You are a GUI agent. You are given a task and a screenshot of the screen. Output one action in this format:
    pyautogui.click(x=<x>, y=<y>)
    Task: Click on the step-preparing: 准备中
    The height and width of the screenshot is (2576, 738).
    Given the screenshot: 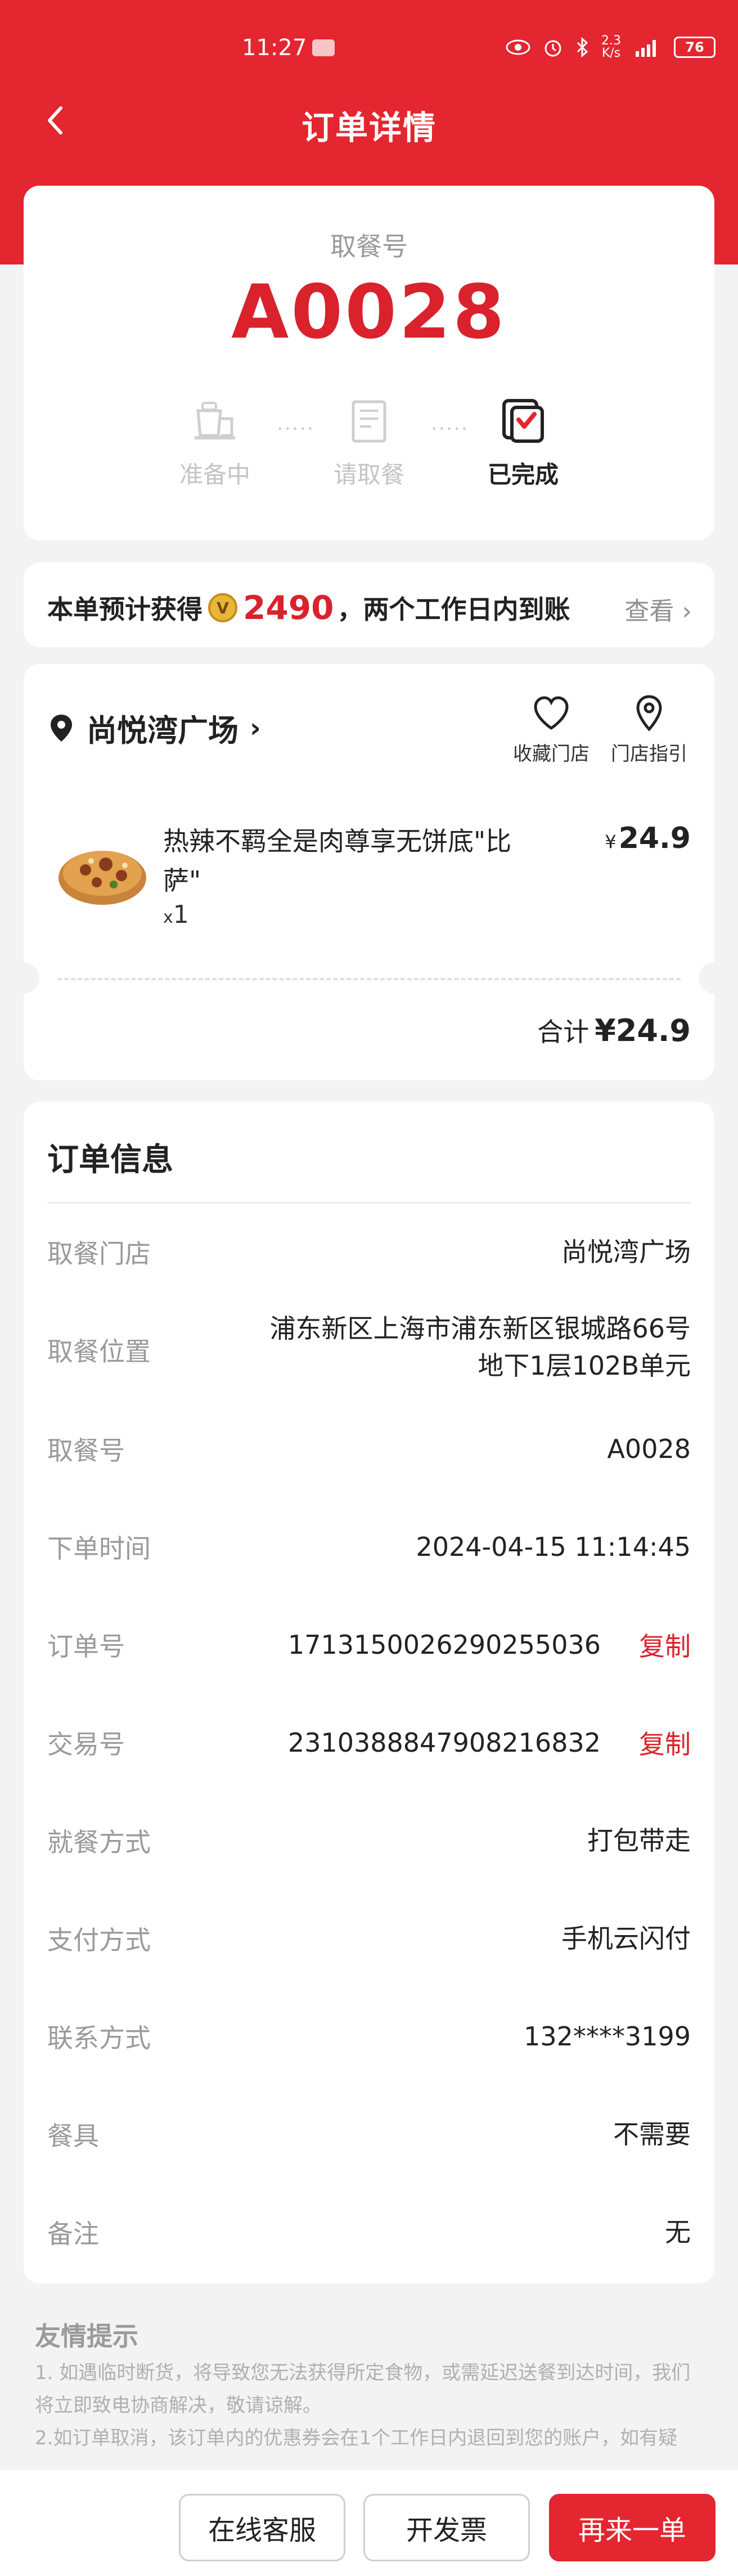 What is the action you would take?
    pyautogui.click(x=215, y=442)
    